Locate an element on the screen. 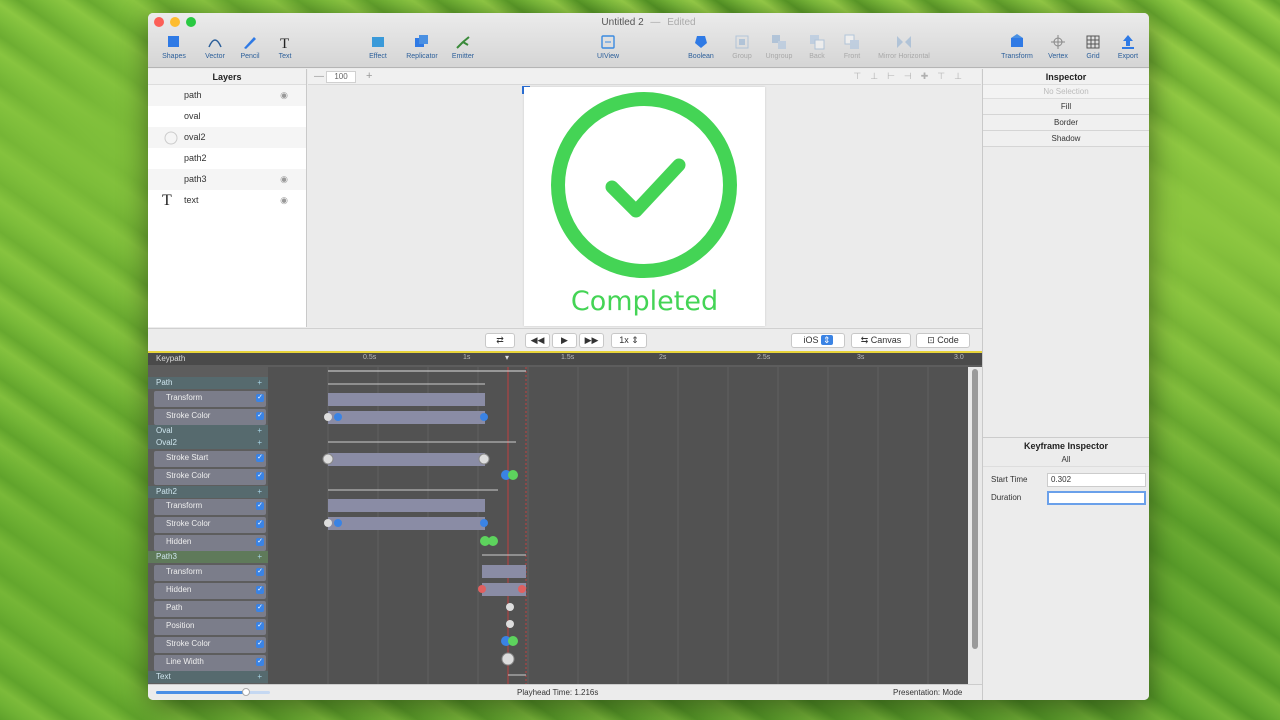 This screenshot has height=720, width=1280. keypath-group-path2: Path2 + is located at coordinates (208, 492).